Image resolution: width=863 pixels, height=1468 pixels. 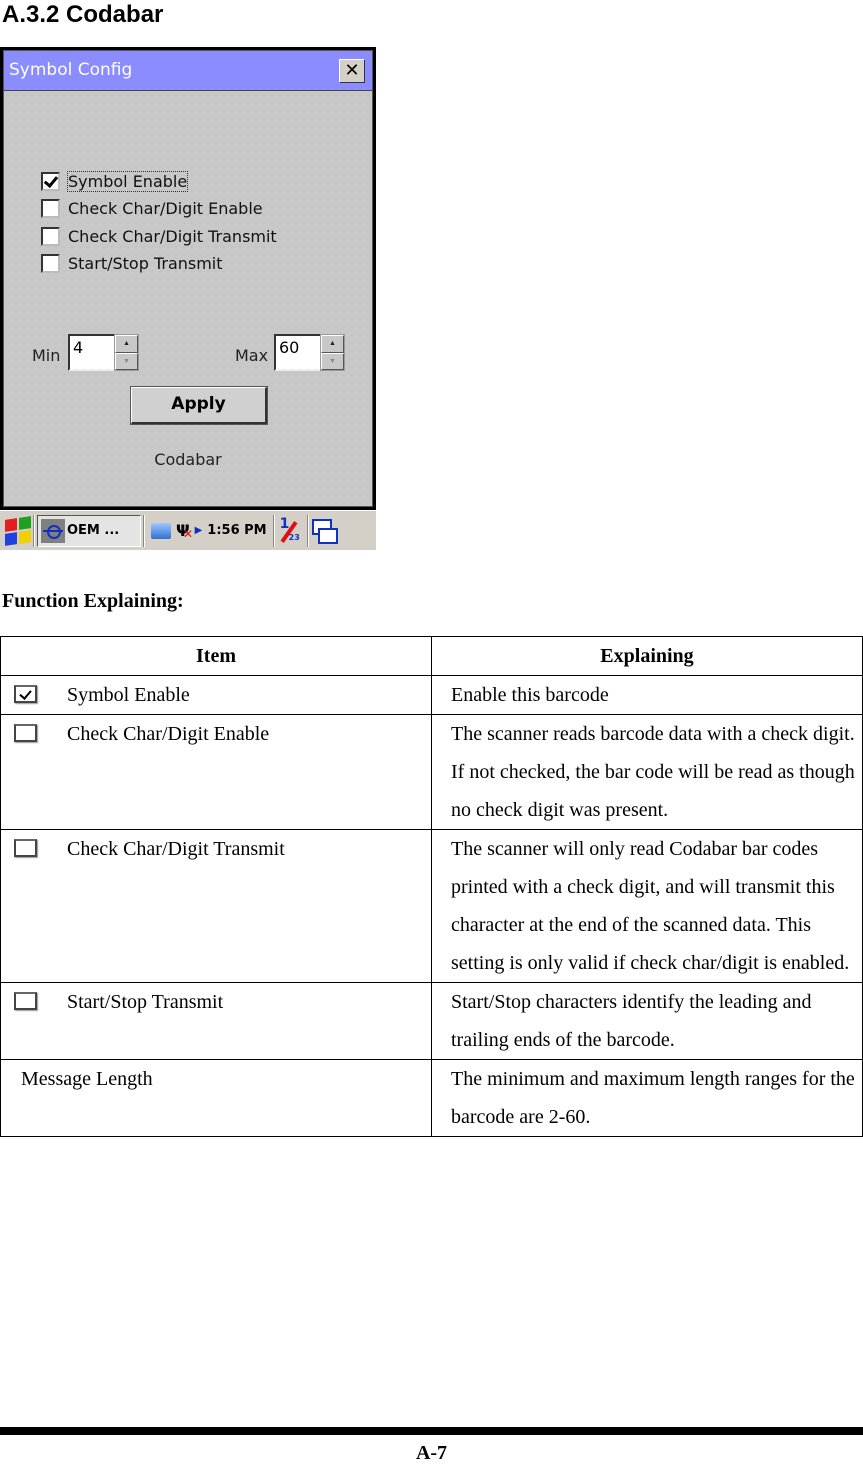 I want to click on table-row: Symbol Enable Enable this barcode, so click(x=431, y=695).